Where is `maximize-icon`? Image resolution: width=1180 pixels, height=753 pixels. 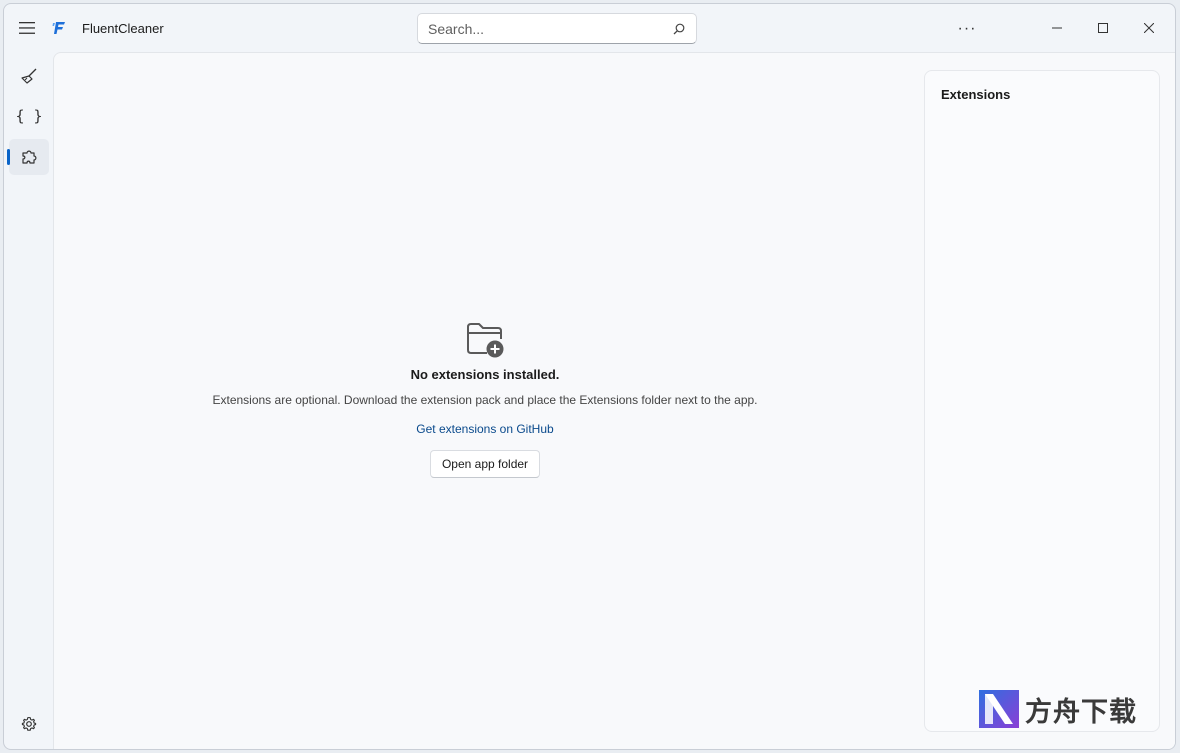
maximize-icon is located at coordinates (1103, 28).